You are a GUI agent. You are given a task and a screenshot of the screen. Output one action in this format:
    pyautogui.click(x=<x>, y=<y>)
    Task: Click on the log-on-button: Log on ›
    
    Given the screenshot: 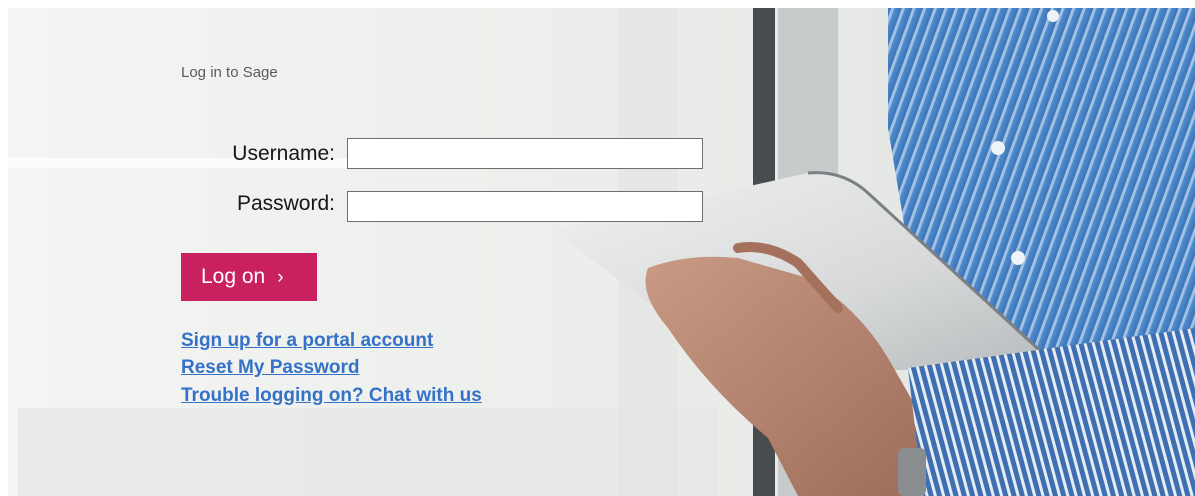 What is the action you would take?
    pyautogui.click(x=249, y=277)
    